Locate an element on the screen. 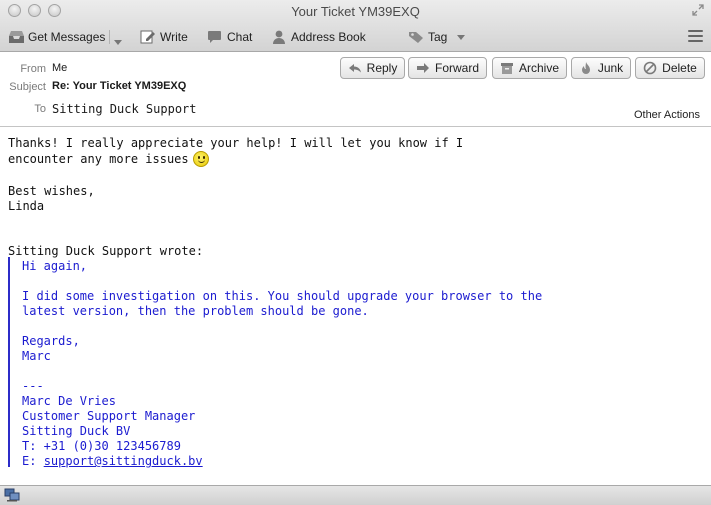  signature-company: Sitting Duck BV is located at coordinates (76, 431).